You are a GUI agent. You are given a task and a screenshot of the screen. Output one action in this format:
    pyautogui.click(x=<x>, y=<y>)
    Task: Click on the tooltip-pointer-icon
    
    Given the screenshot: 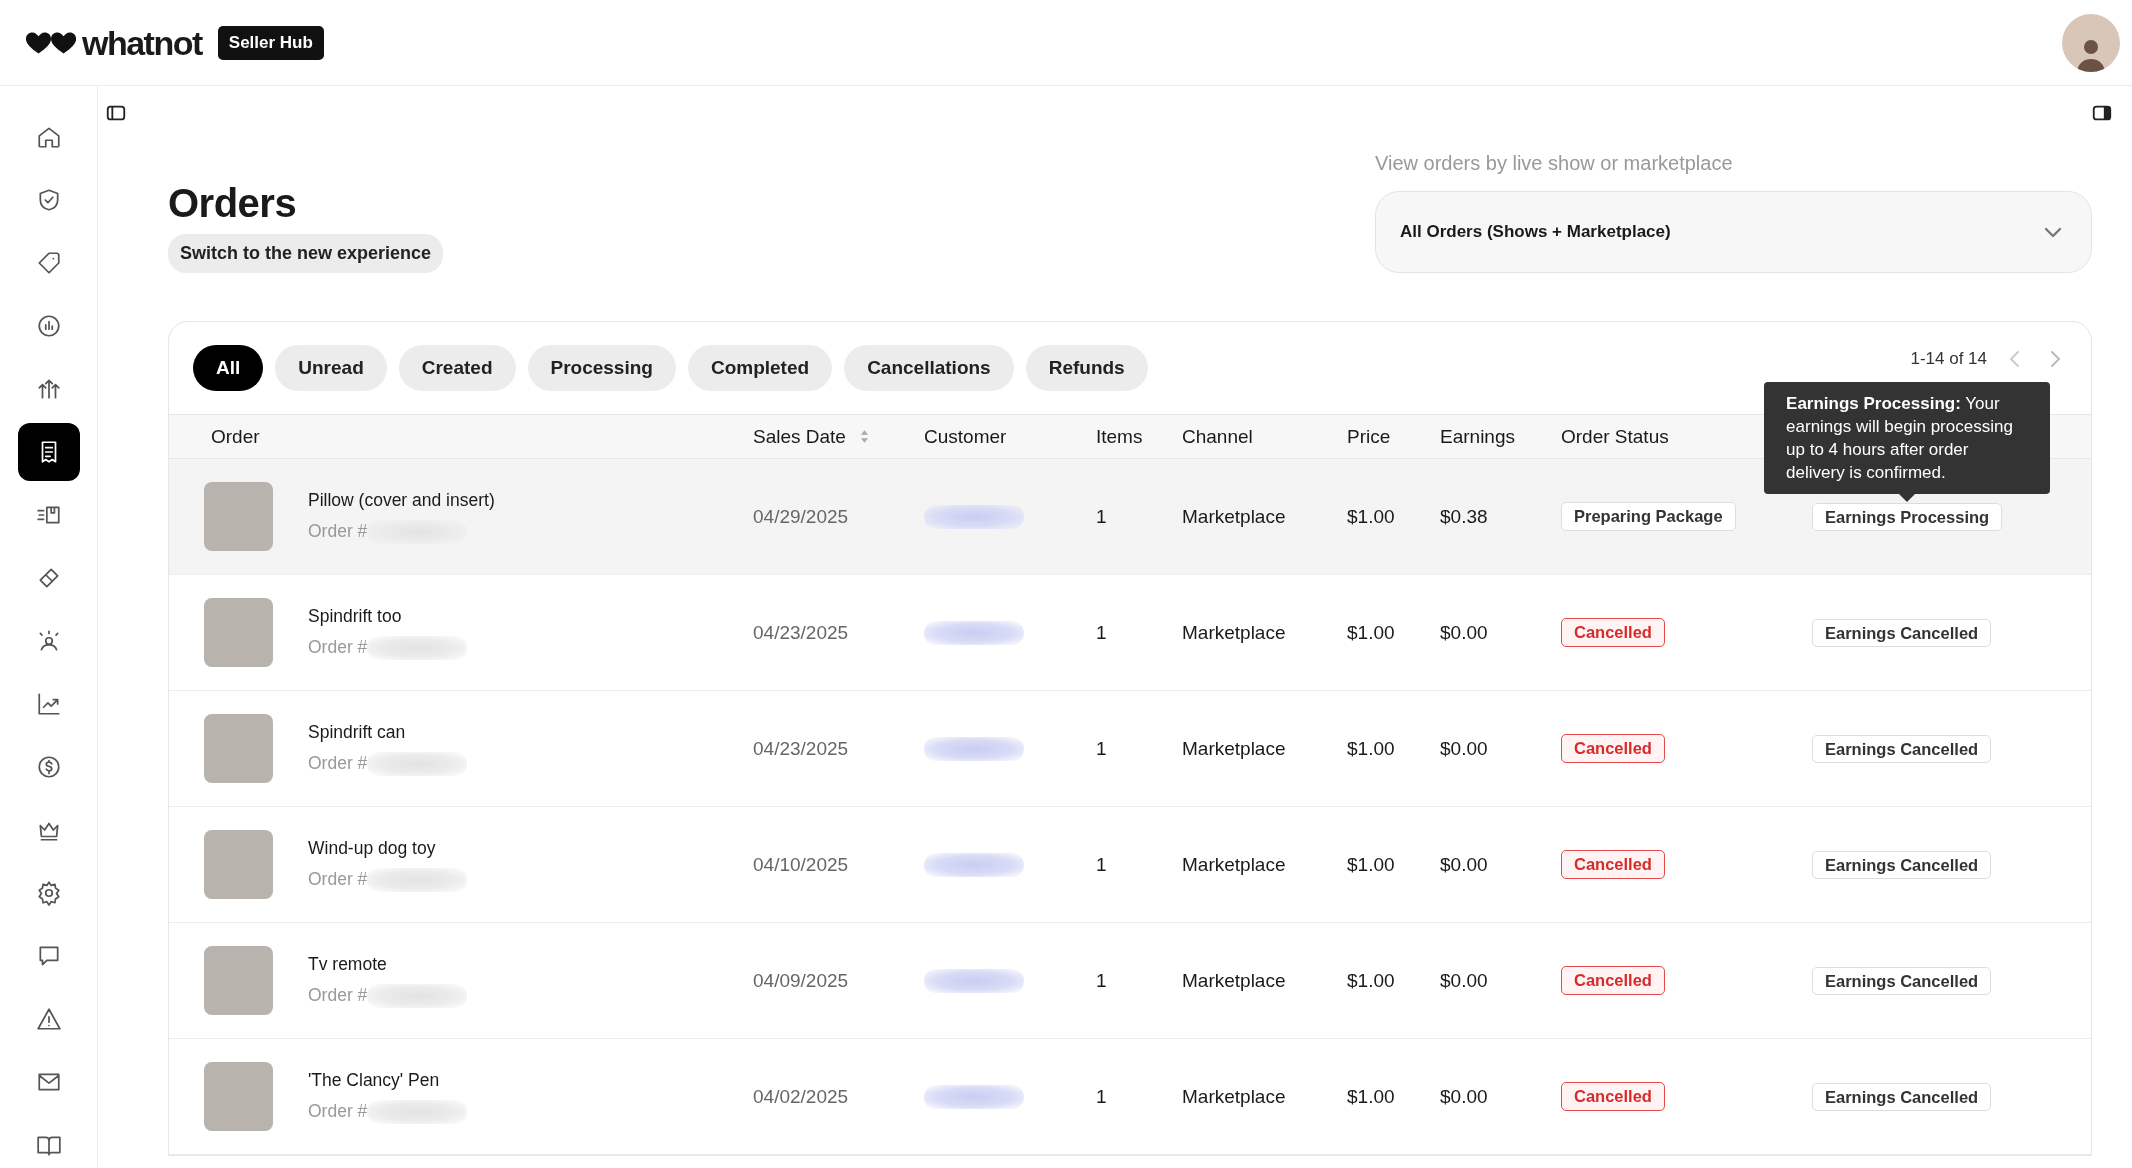 What is the action you would take?
    pyautogui.click(x=1907, y=497)
    